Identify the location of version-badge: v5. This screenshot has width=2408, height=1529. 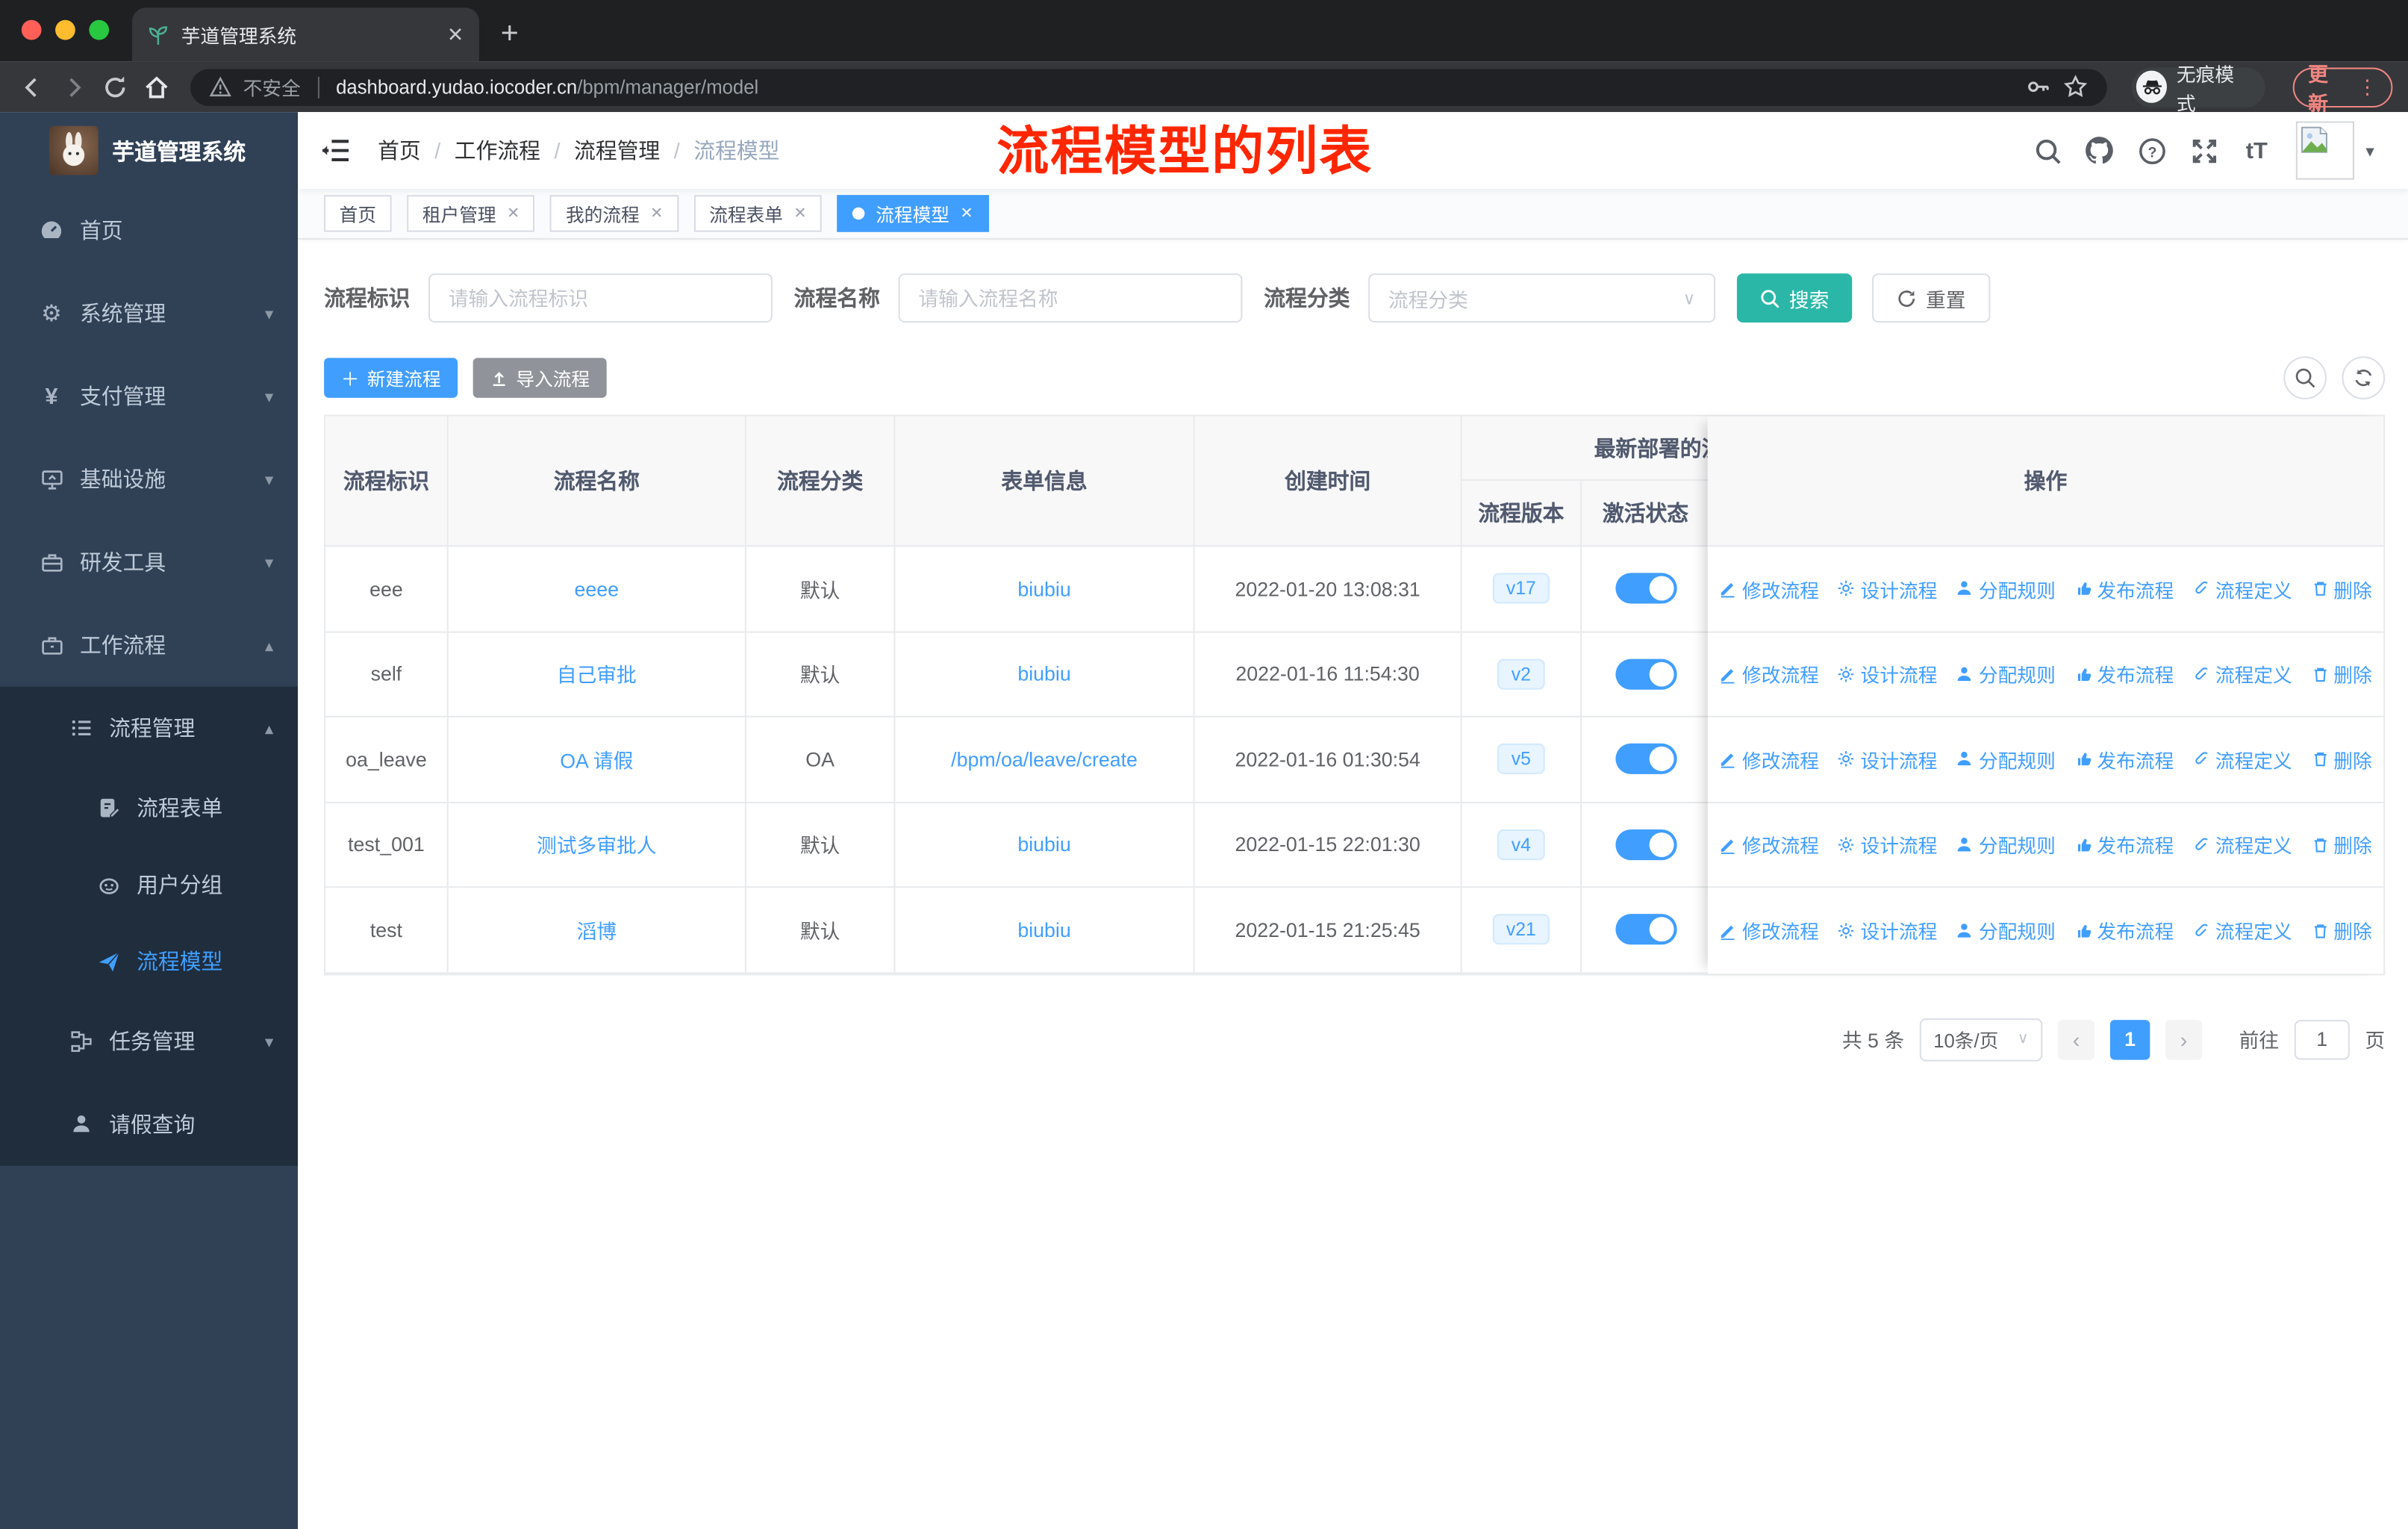
(1521, 759).